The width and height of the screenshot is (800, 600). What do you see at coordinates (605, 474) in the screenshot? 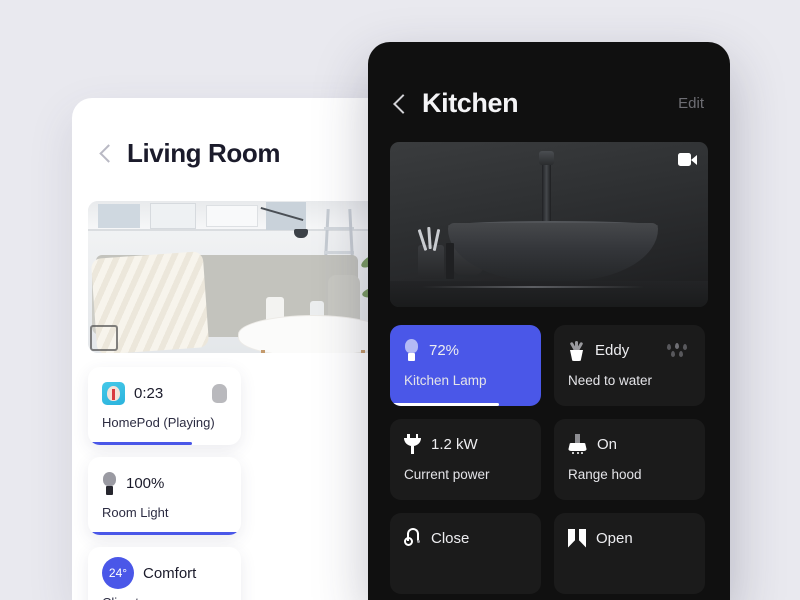
I see `card-label: Range hood` at bounding box center [605, 474].